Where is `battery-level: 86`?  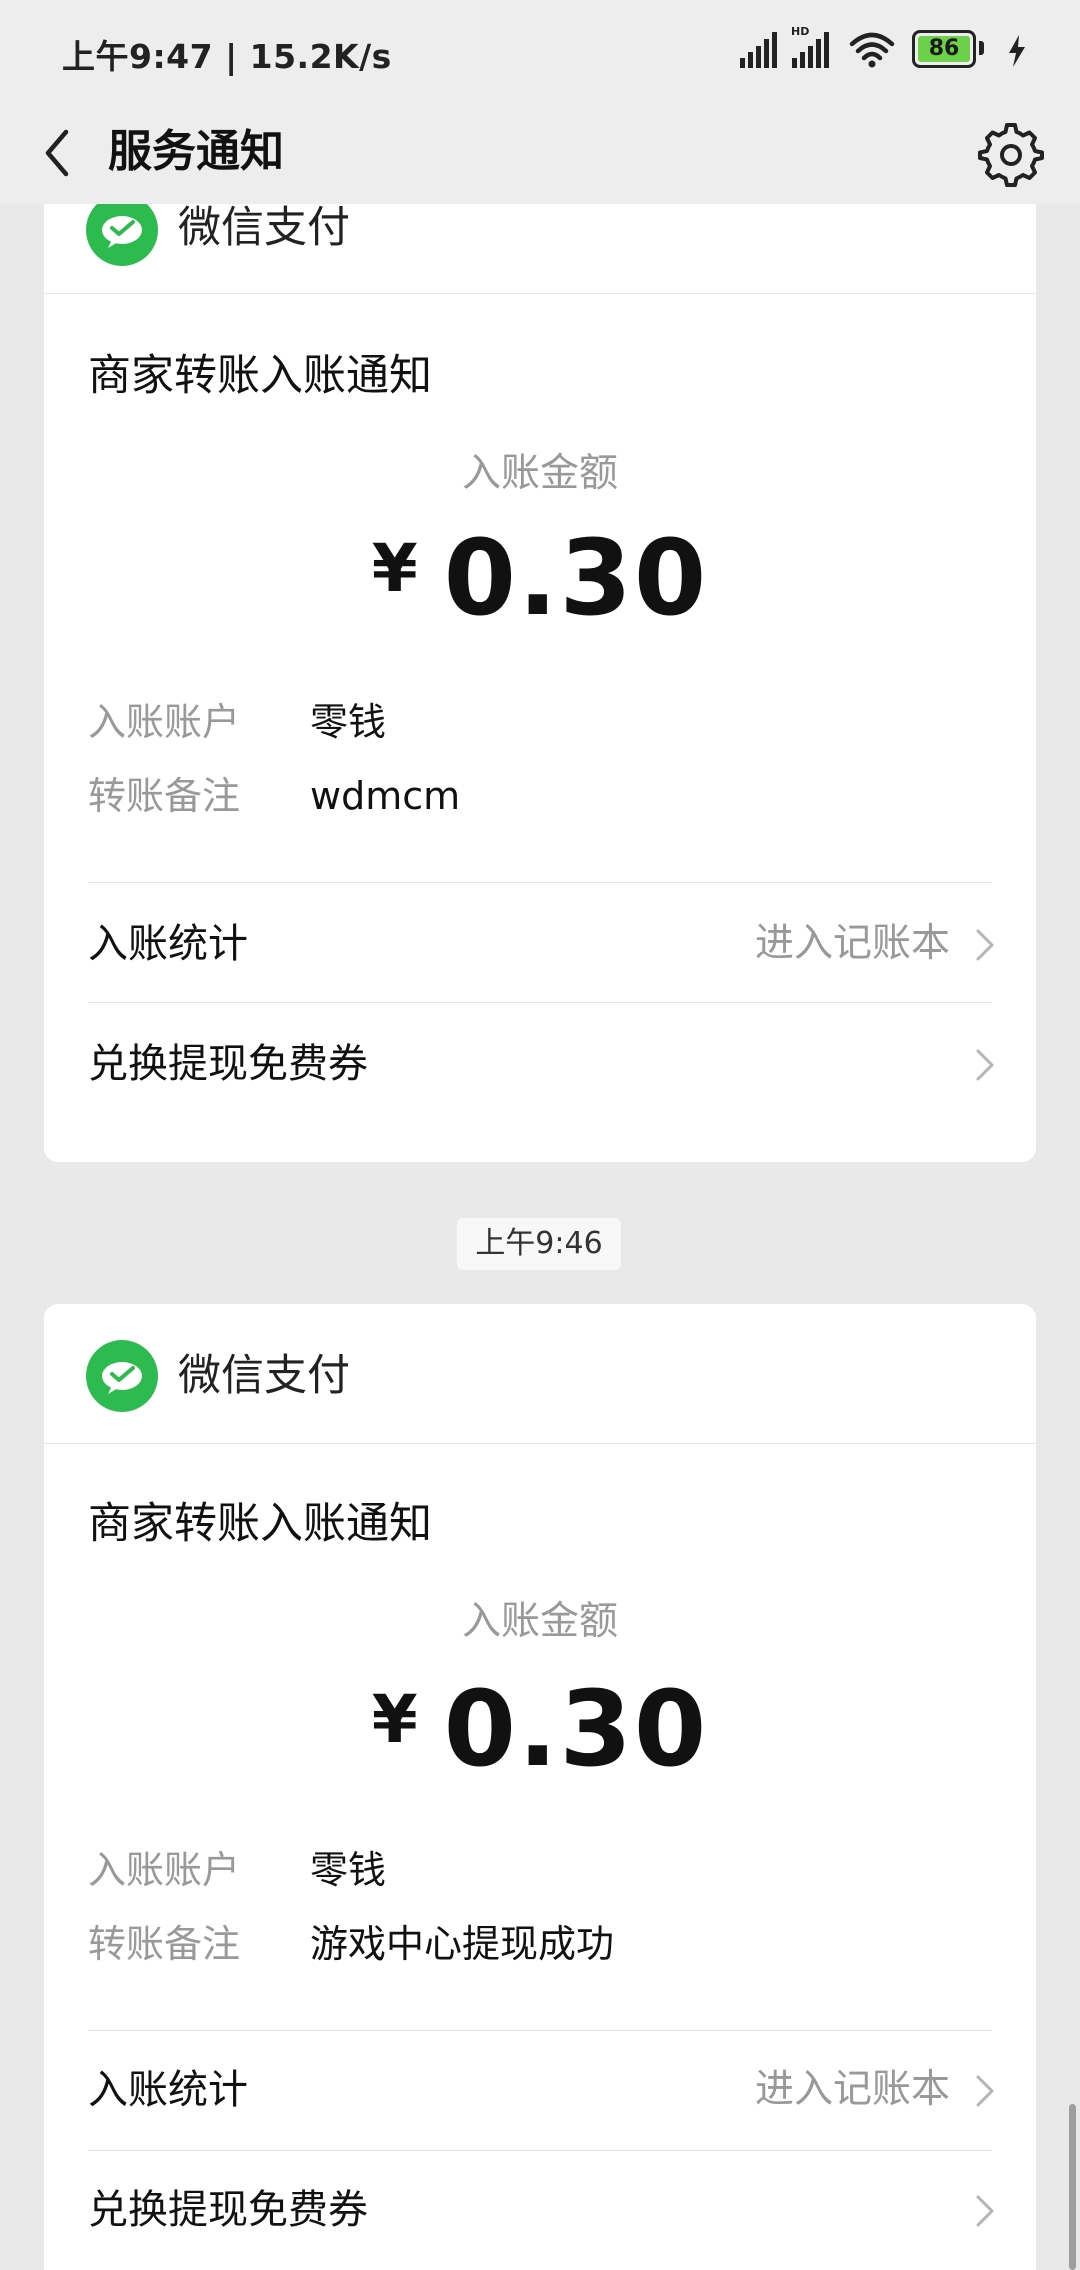 battery-level: 86 is located at coordinates (944, 49).